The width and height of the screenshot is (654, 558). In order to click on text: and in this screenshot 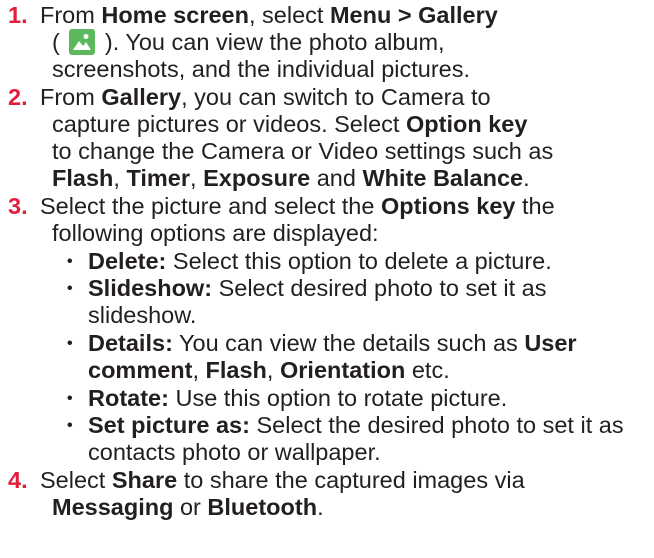, I will do `click(336, 178)`.